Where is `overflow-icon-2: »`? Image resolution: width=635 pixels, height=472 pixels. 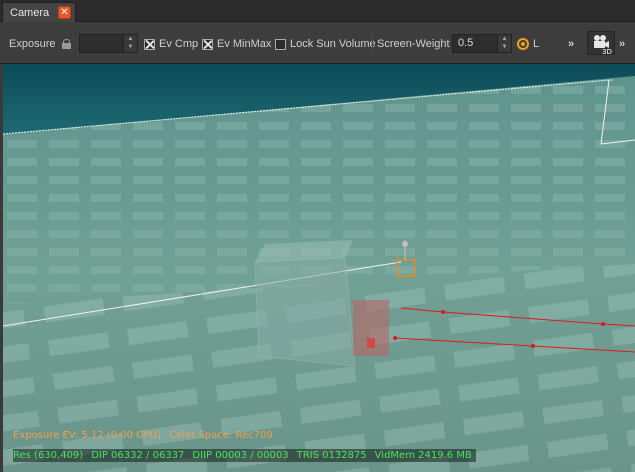
overflow-icon-2: » is located at coordinates (622, 44).